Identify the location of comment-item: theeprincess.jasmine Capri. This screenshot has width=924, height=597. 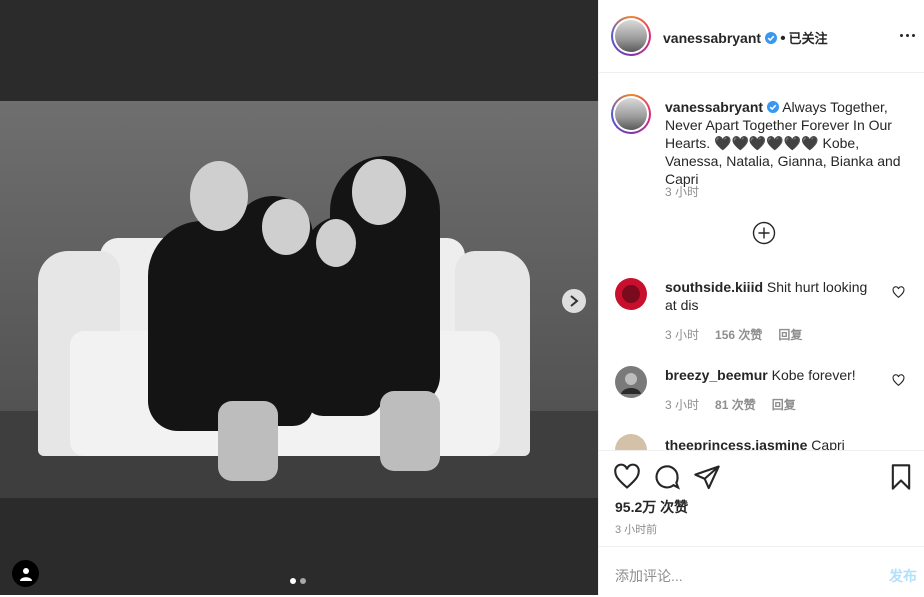
(761, 439).